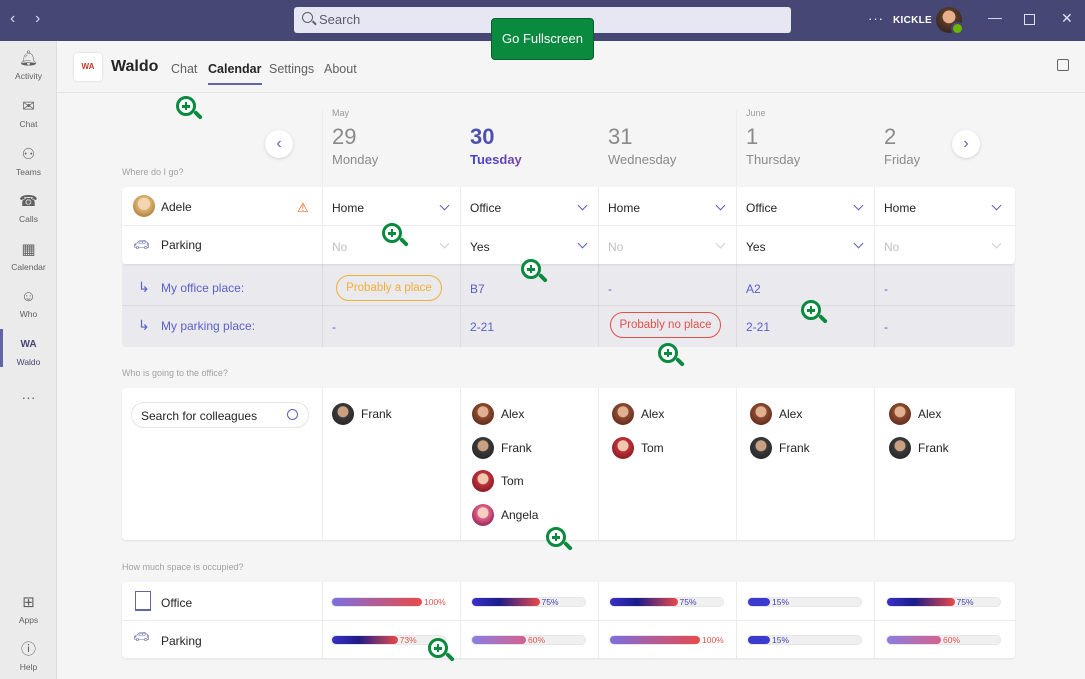  I want to click on space-question: How much space is occupied?, so click(183, 567).